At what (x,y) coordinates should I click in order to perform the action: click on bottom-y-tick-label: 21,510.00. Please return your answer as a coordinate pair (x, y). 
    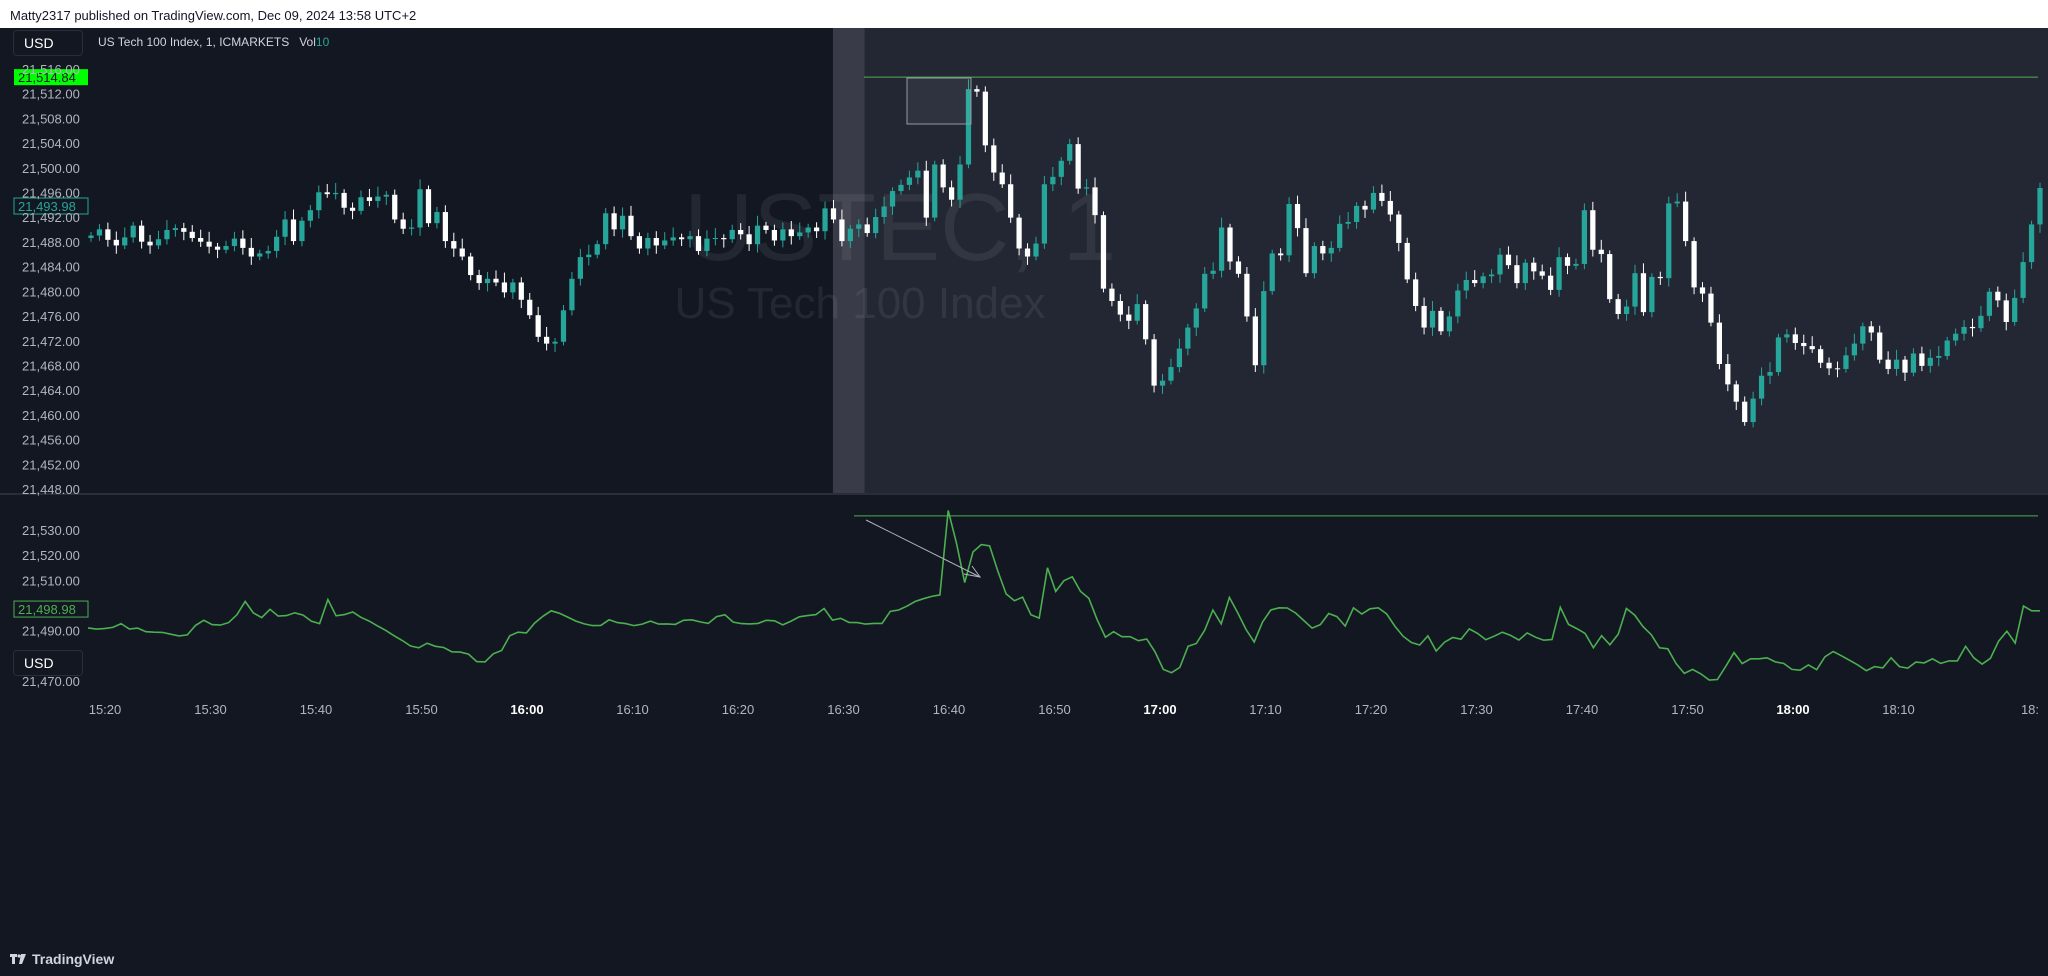
    Looking at the image, I should click on (51, 580).